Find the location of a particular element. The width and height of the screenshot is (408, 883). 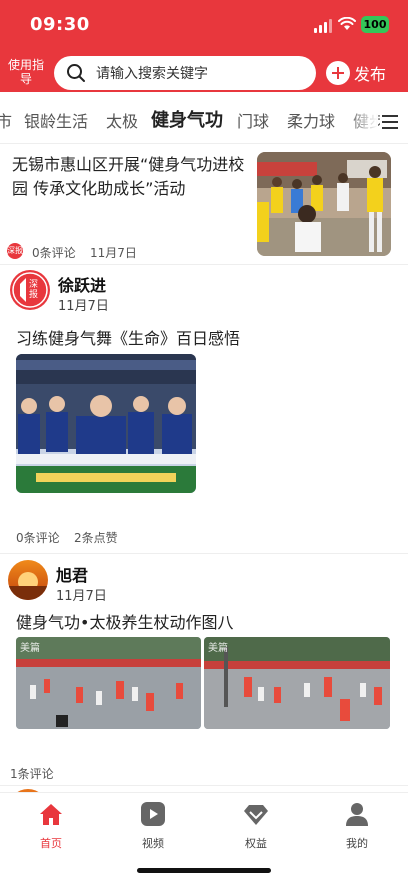

nav-home: 首页 is located at coordinates (51, 826).